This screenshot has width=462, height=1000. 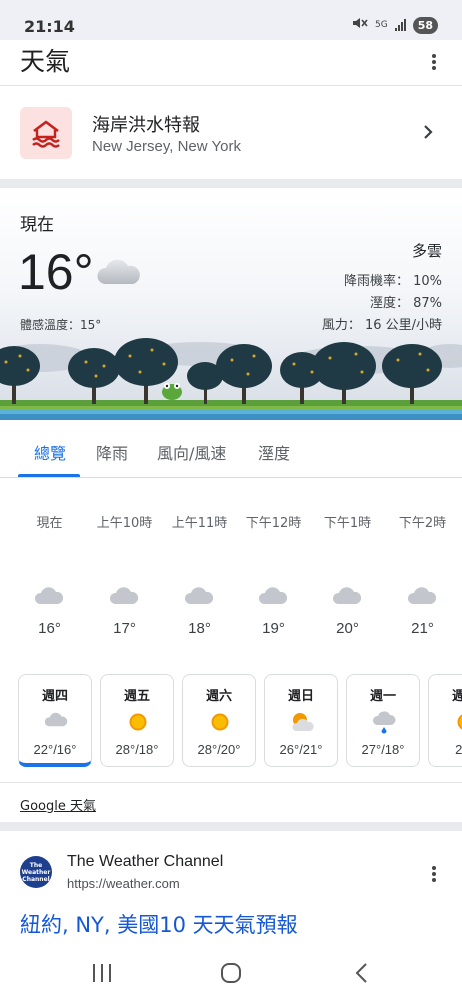 What do you see at coordinates (136, 696) in the screenshot?
I see `day-name: 週五` at bounding box center [136, 696].